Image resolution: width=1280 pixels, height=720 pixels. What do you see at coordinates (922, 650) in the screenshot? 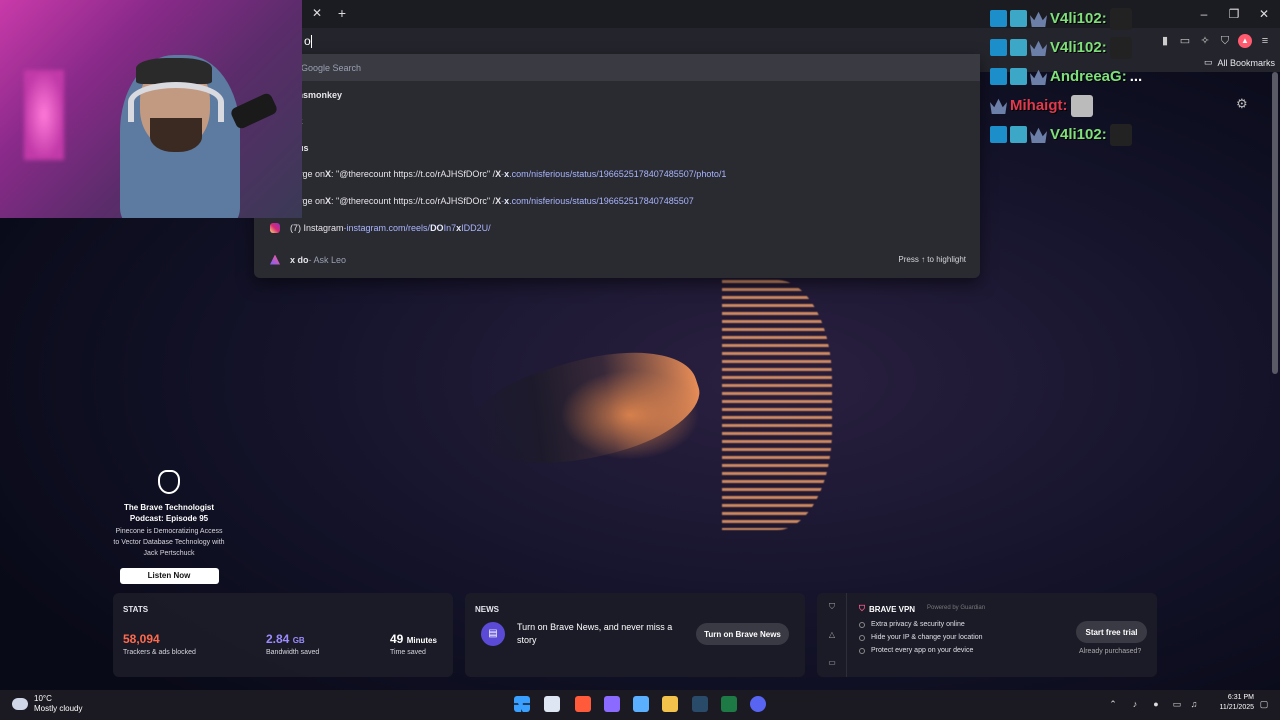
I see `vpn-feature-text: Protect every app on your device` at bounding box center [922, 650].